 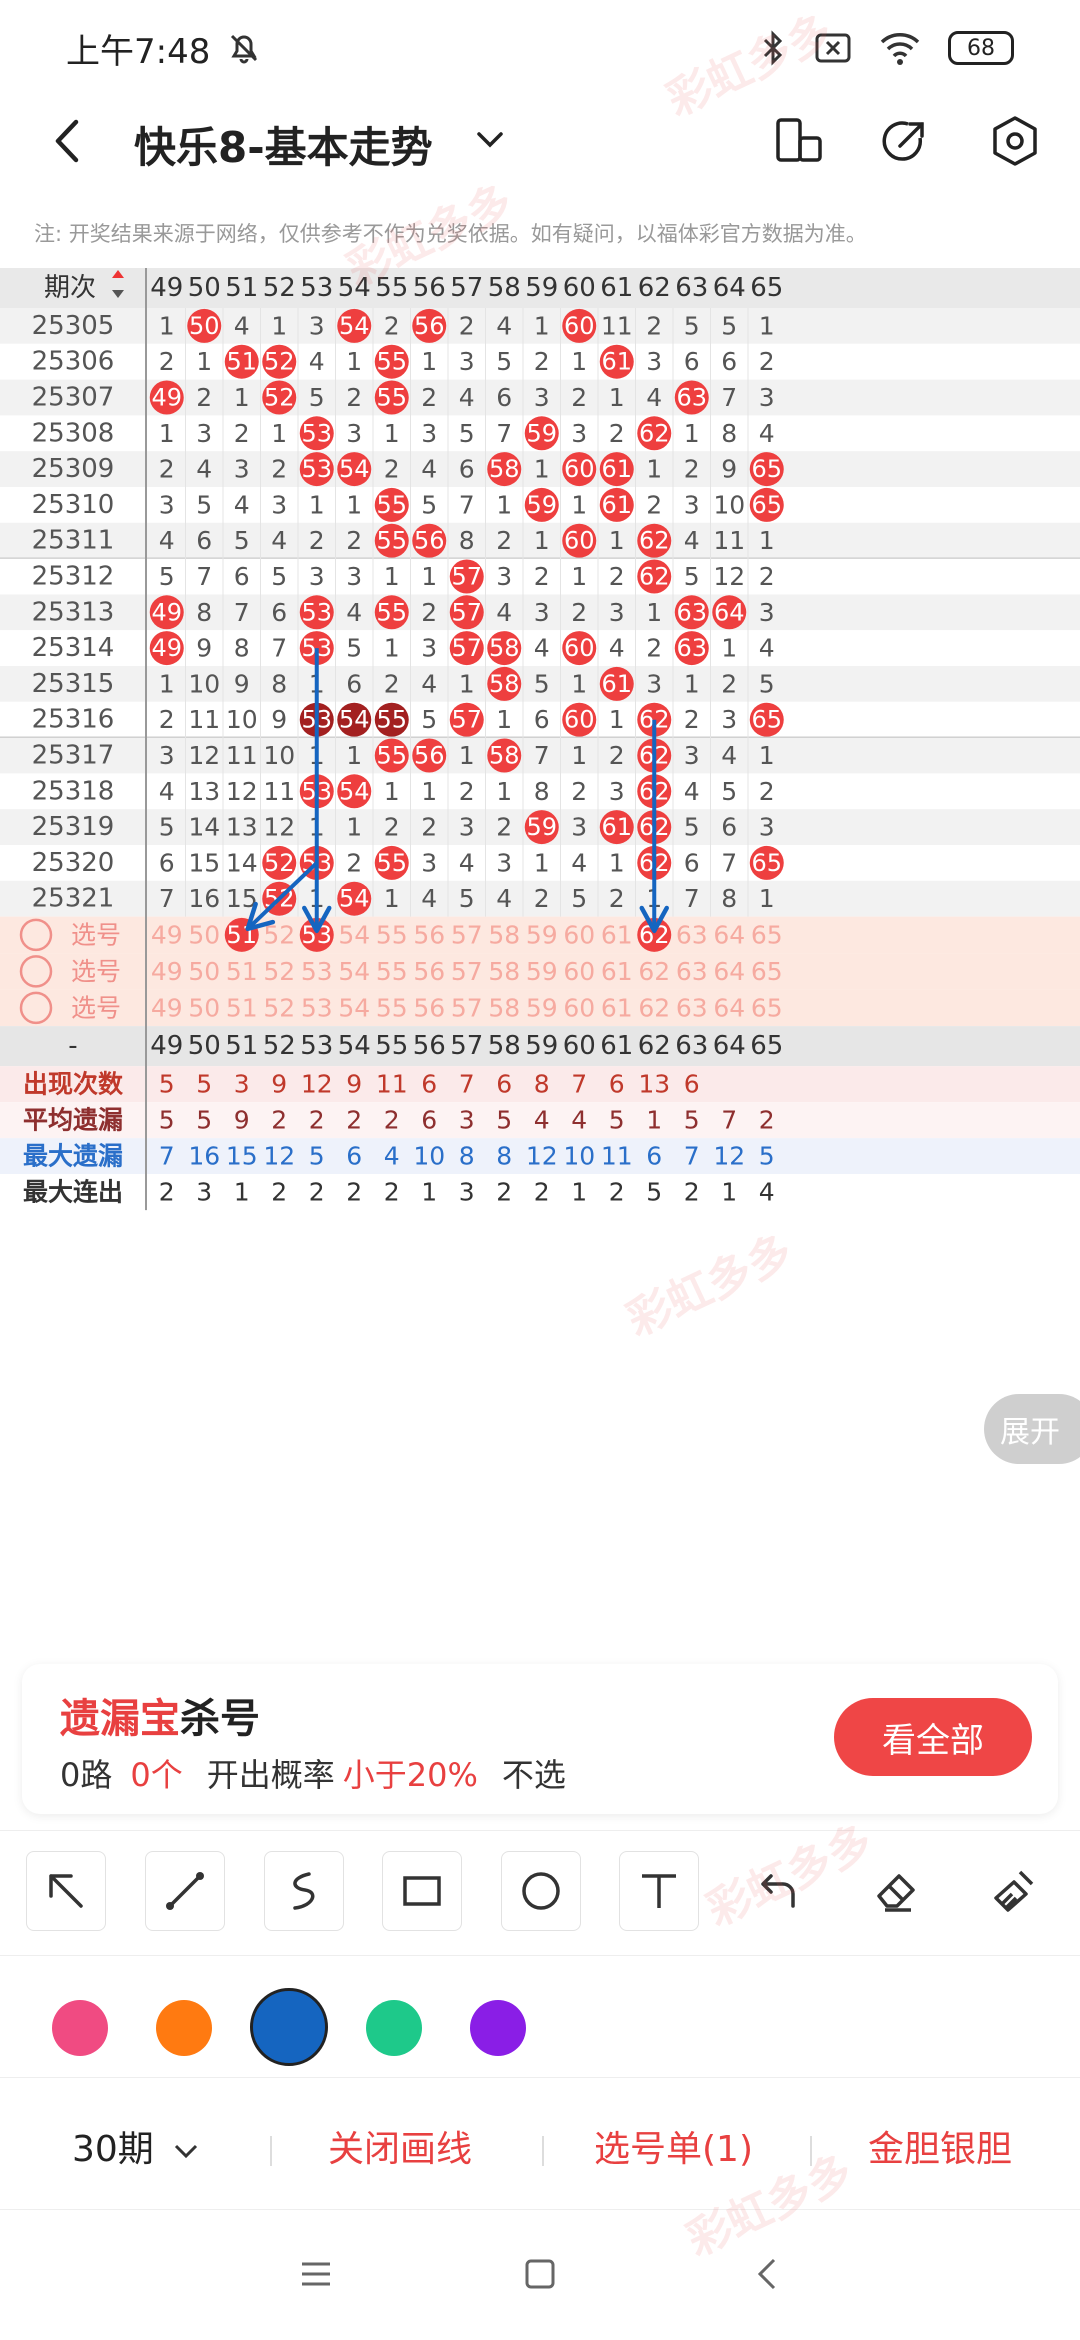 What do you see at coordinates (654, 577) in the screenshot?
I see `drawn-number: 62` at bounding box center [654, 577].